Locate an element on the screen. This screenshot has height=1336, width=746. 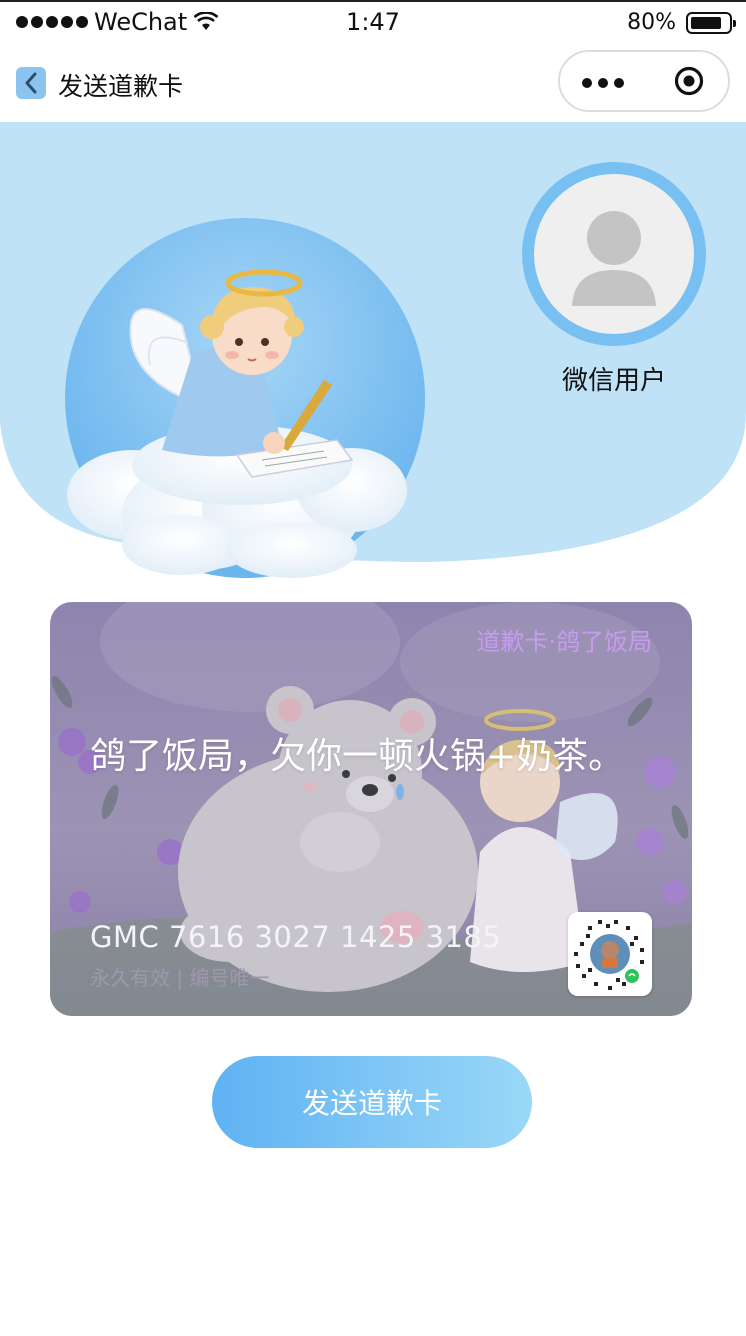
miniprogram-qr-code is located at coordinates (610, 954).